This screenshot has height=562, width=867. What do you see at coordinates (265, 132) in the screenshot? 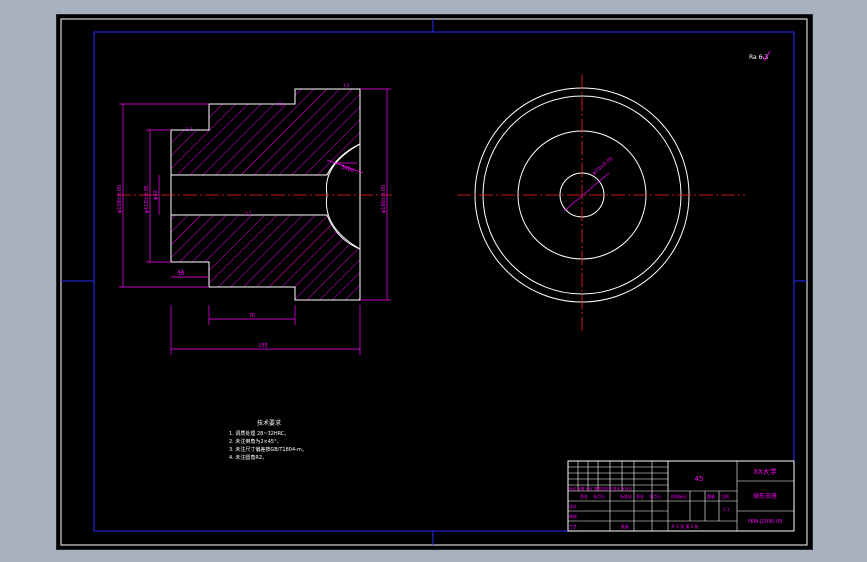
I see `section-upper-body` at bounding box center [265, 132].